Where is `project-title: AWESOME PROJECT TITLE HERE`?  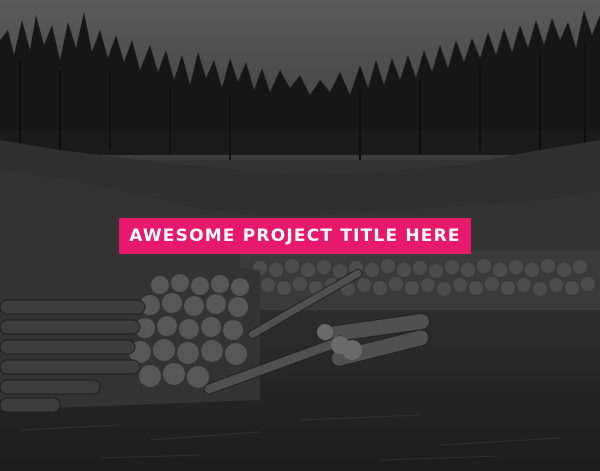 project-title: AWESOME PROJECT TITLE HERE is located at coordinates (295, 236).